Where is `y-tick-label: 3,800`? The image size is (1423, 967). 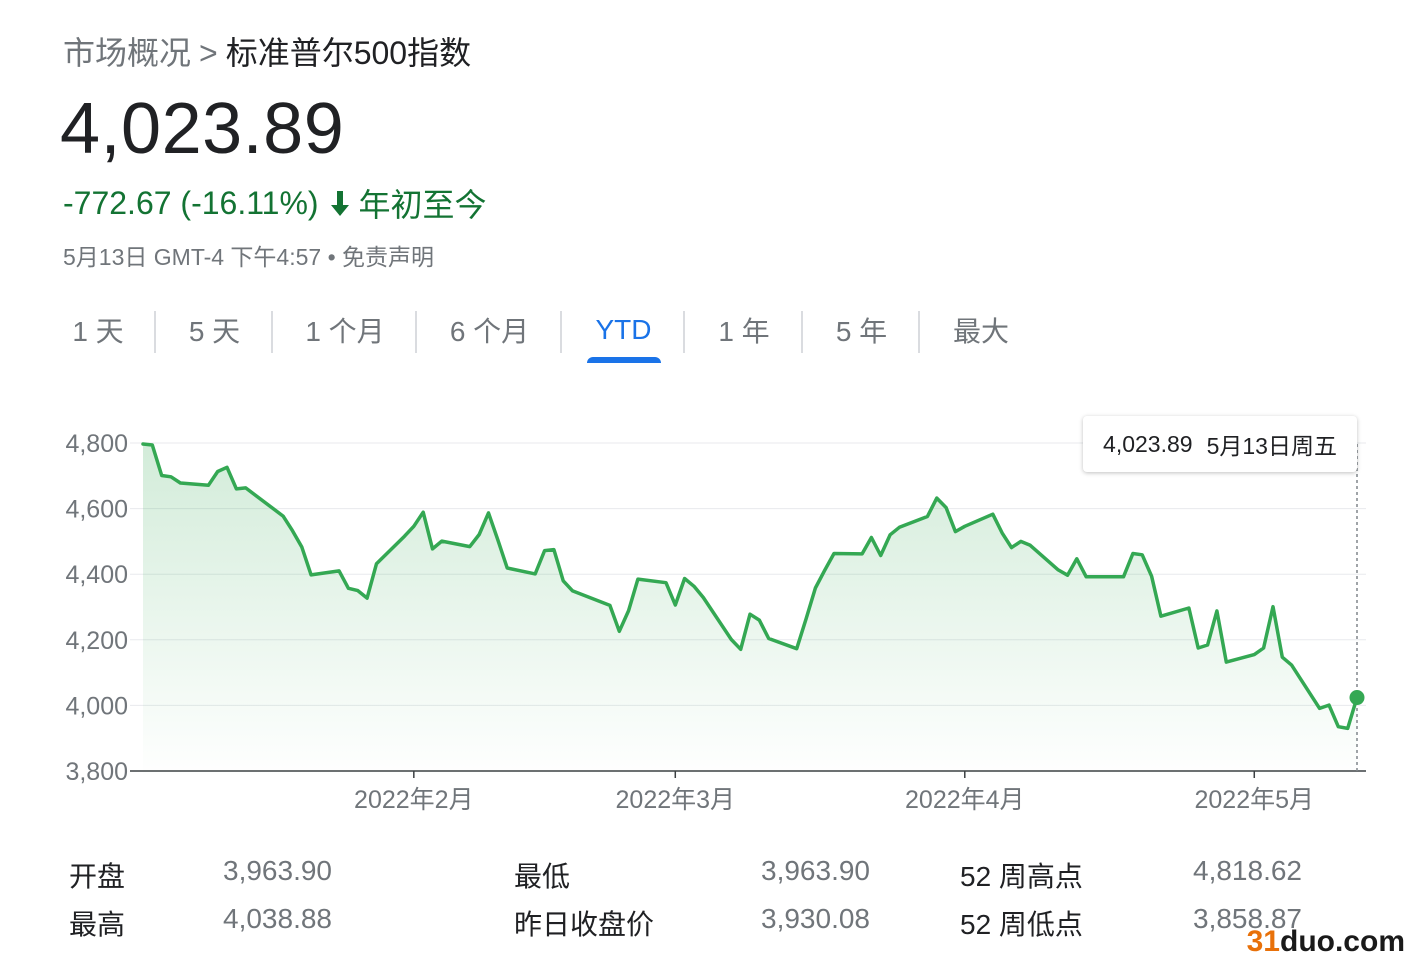 y-tick-label: 3,800 is located at coordinates (96, 772).